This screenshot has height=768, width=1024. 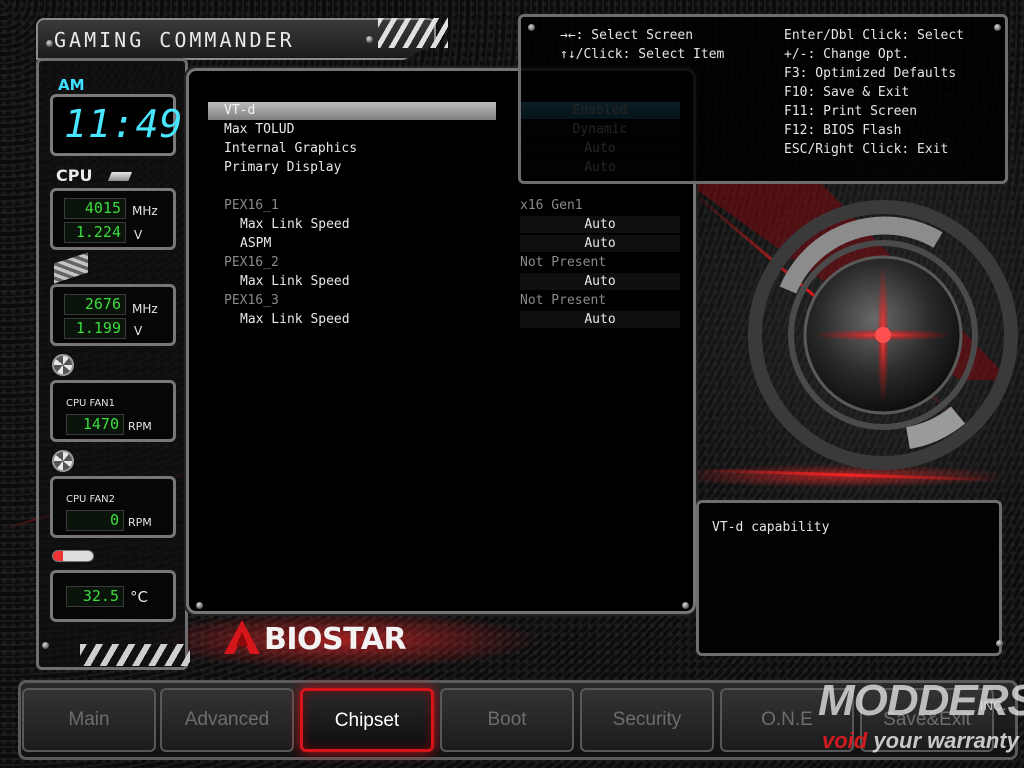 I want to click on cpu-voltage: 1.224, so click(x=95, y=232).